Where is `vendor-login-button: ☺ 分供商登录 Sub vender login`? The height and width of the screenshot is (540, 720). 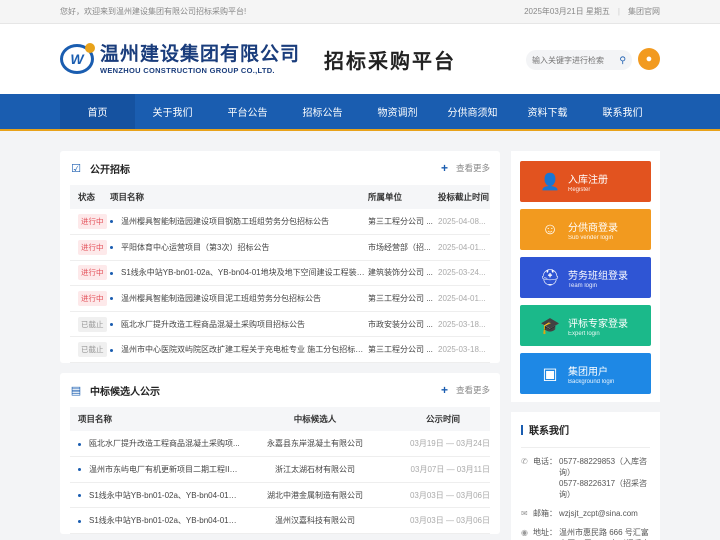 vendor-login-button: ☺ 分供商登录 Sub vender login is located at coordinates (585, 229).